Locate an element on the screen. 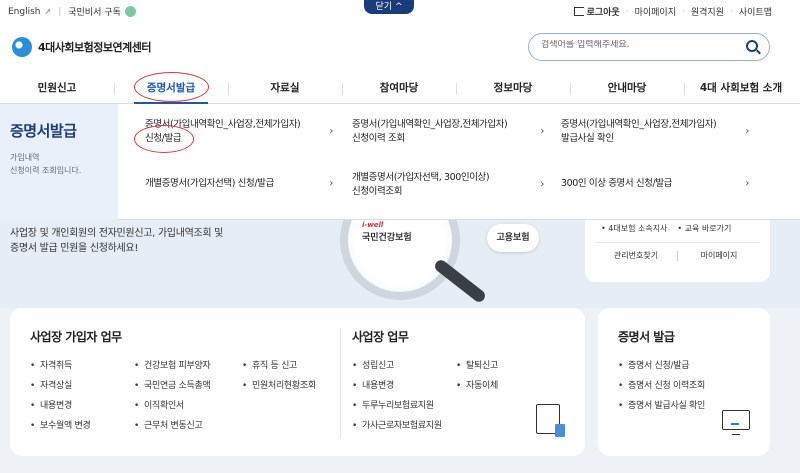 This screenshot has height=473, width=800. chevron-up-icon: ^ is located at coordinates (398, 7).